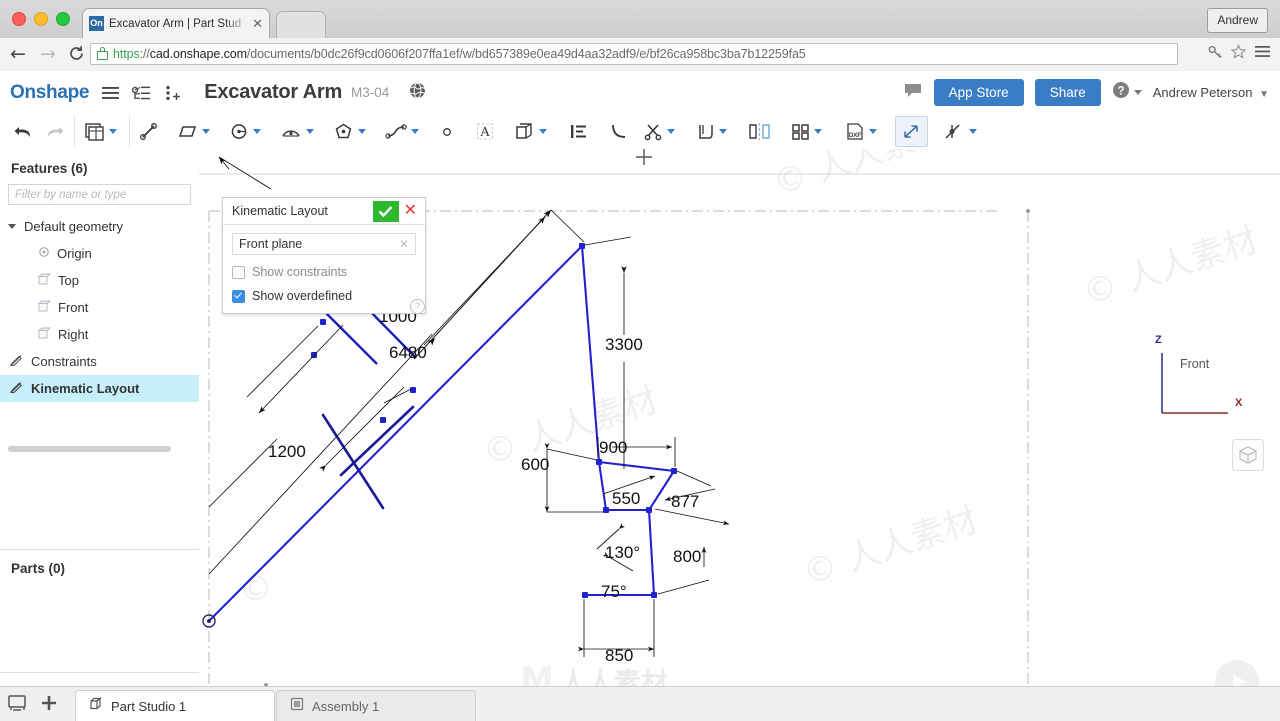 Image resolution: width=1280 pixels, height=721 pixels. What do you see at coordinates (535, 465) in the screenshot?
I see `dimension-label-600: 600` at bounding box center [535, 465].